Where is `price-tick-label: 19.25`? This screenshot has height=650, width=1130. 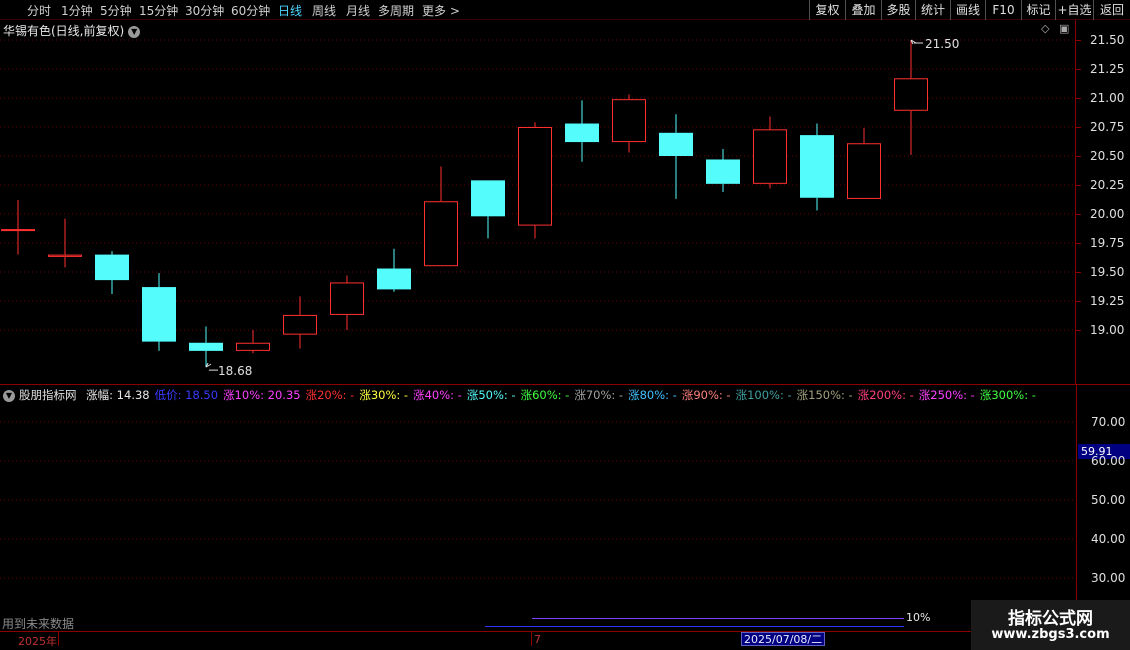
price-tick-label: 19.25 is located at coordinates (1107, 301).